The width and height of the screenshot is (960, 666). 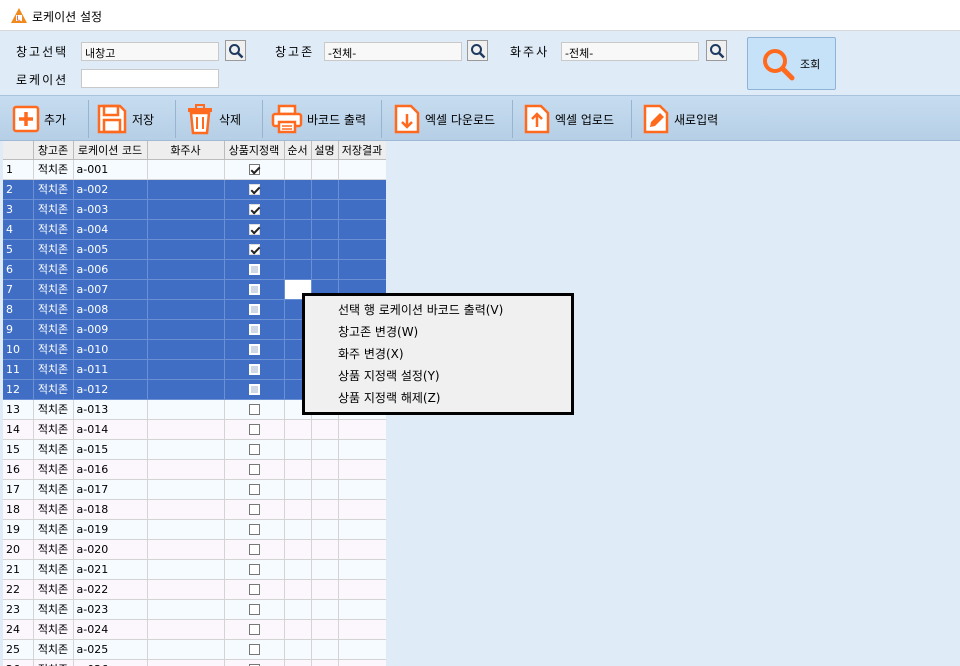 What do you see at coordinates (716, 50) in the screenshot?
I see `owner-search-button` at bounding box center [716, 50].